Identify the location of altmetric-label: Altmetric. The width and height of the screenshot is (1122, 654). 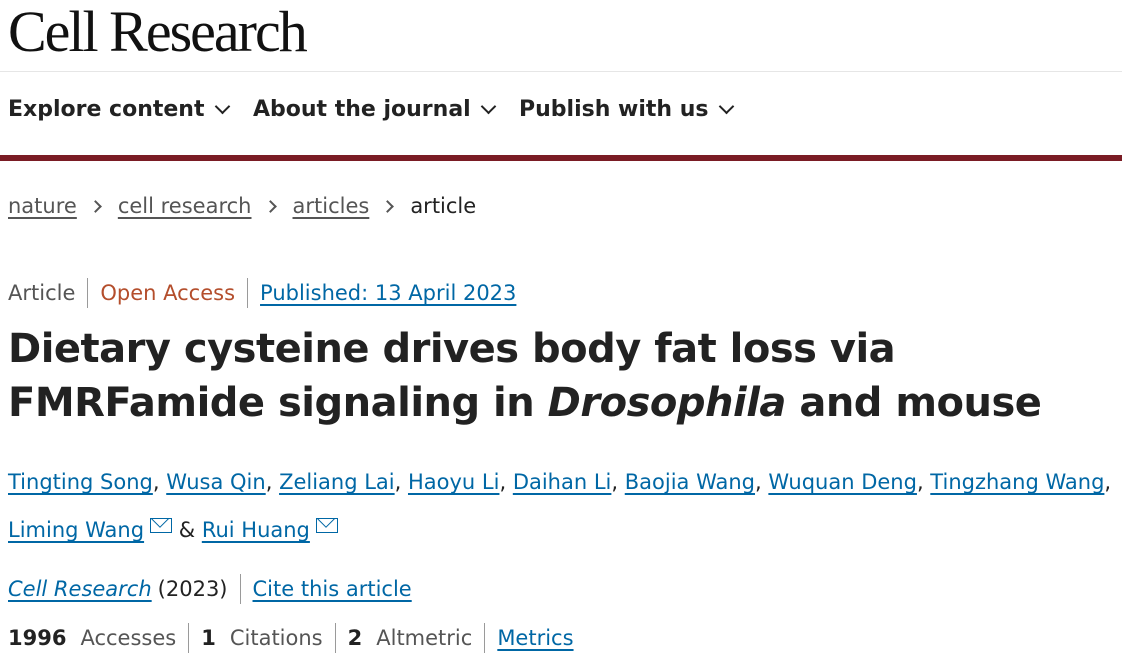
(424, 638).